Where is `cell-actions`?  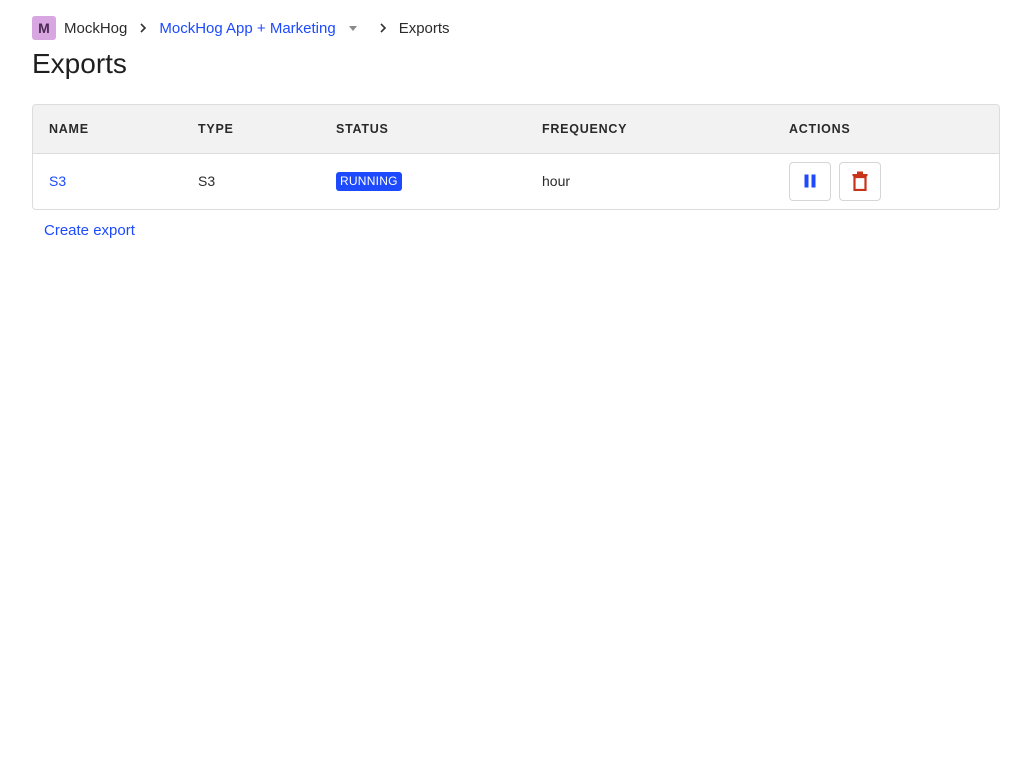 cell-actions is located at coordinates (886, 181).